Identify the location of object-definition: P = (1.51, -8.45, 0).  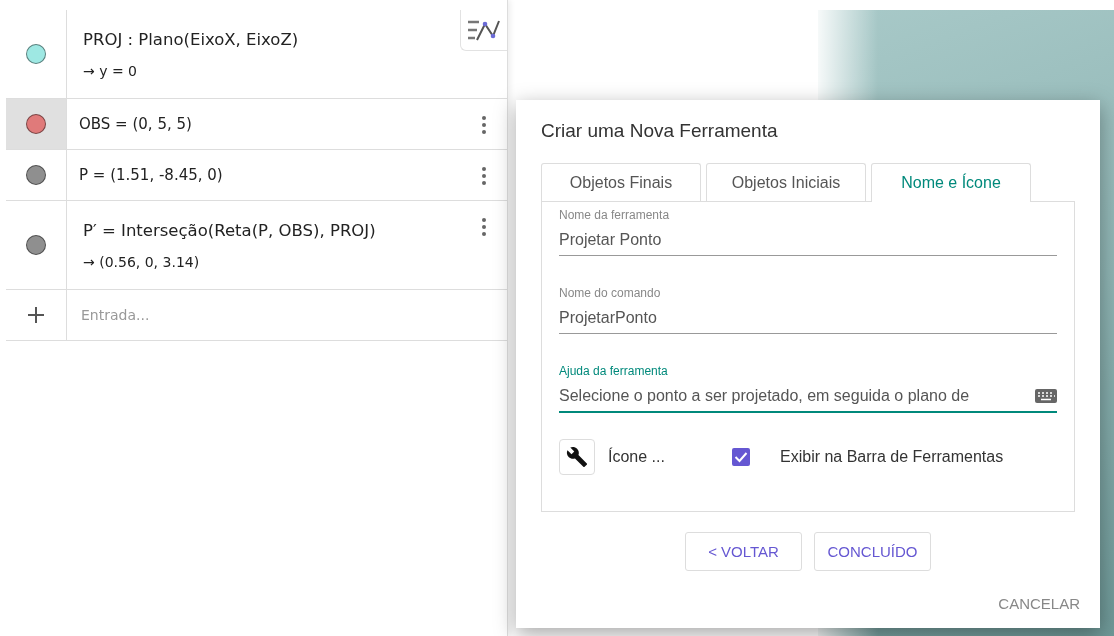
(151, 175).